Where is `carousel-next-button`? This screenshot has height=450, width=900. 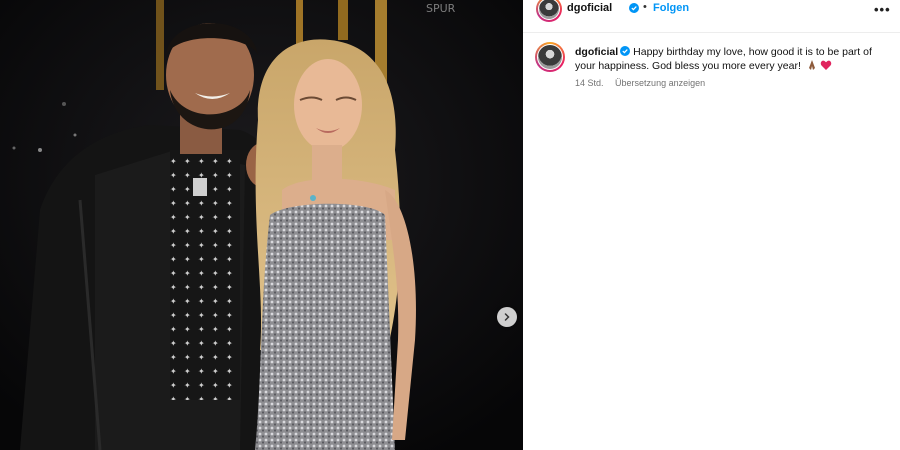
carousel-next-button is located at coordinates (507, 317).